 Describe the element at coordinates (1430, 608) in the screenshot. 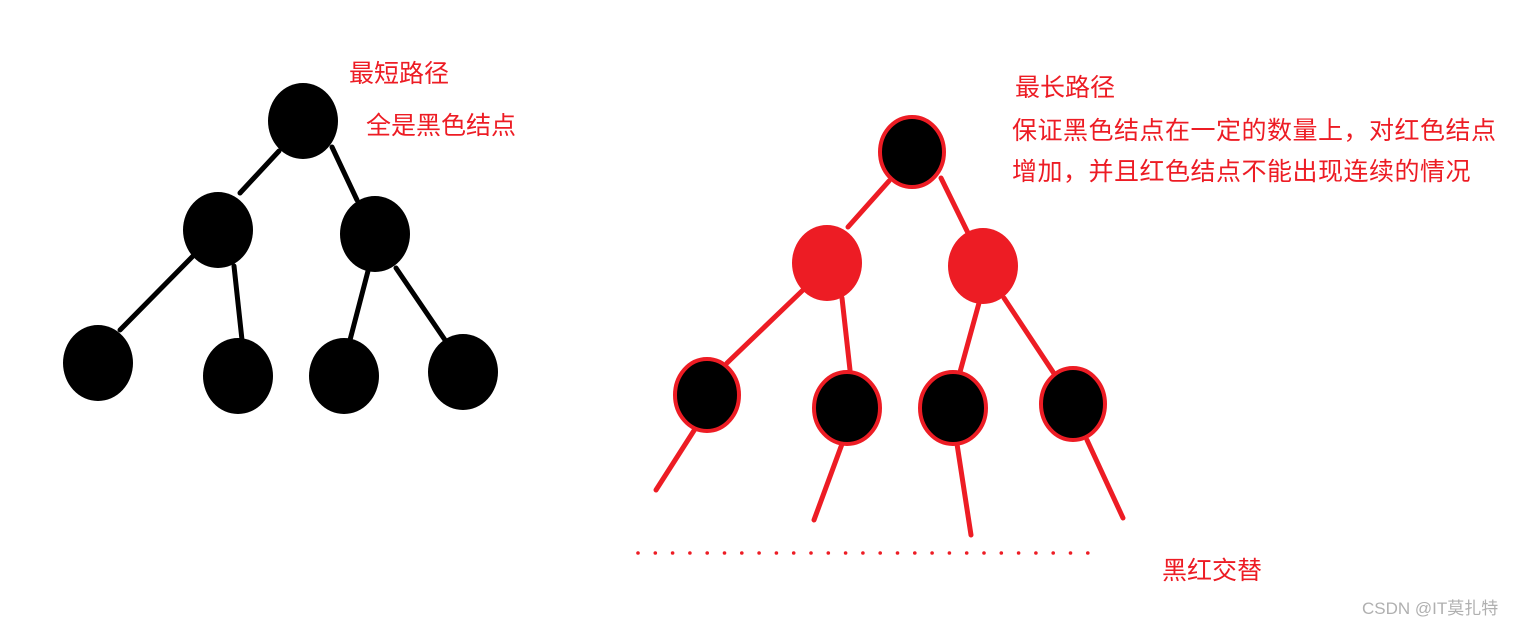

I see `watermark: CSDN @IT莫扎特` at that location.